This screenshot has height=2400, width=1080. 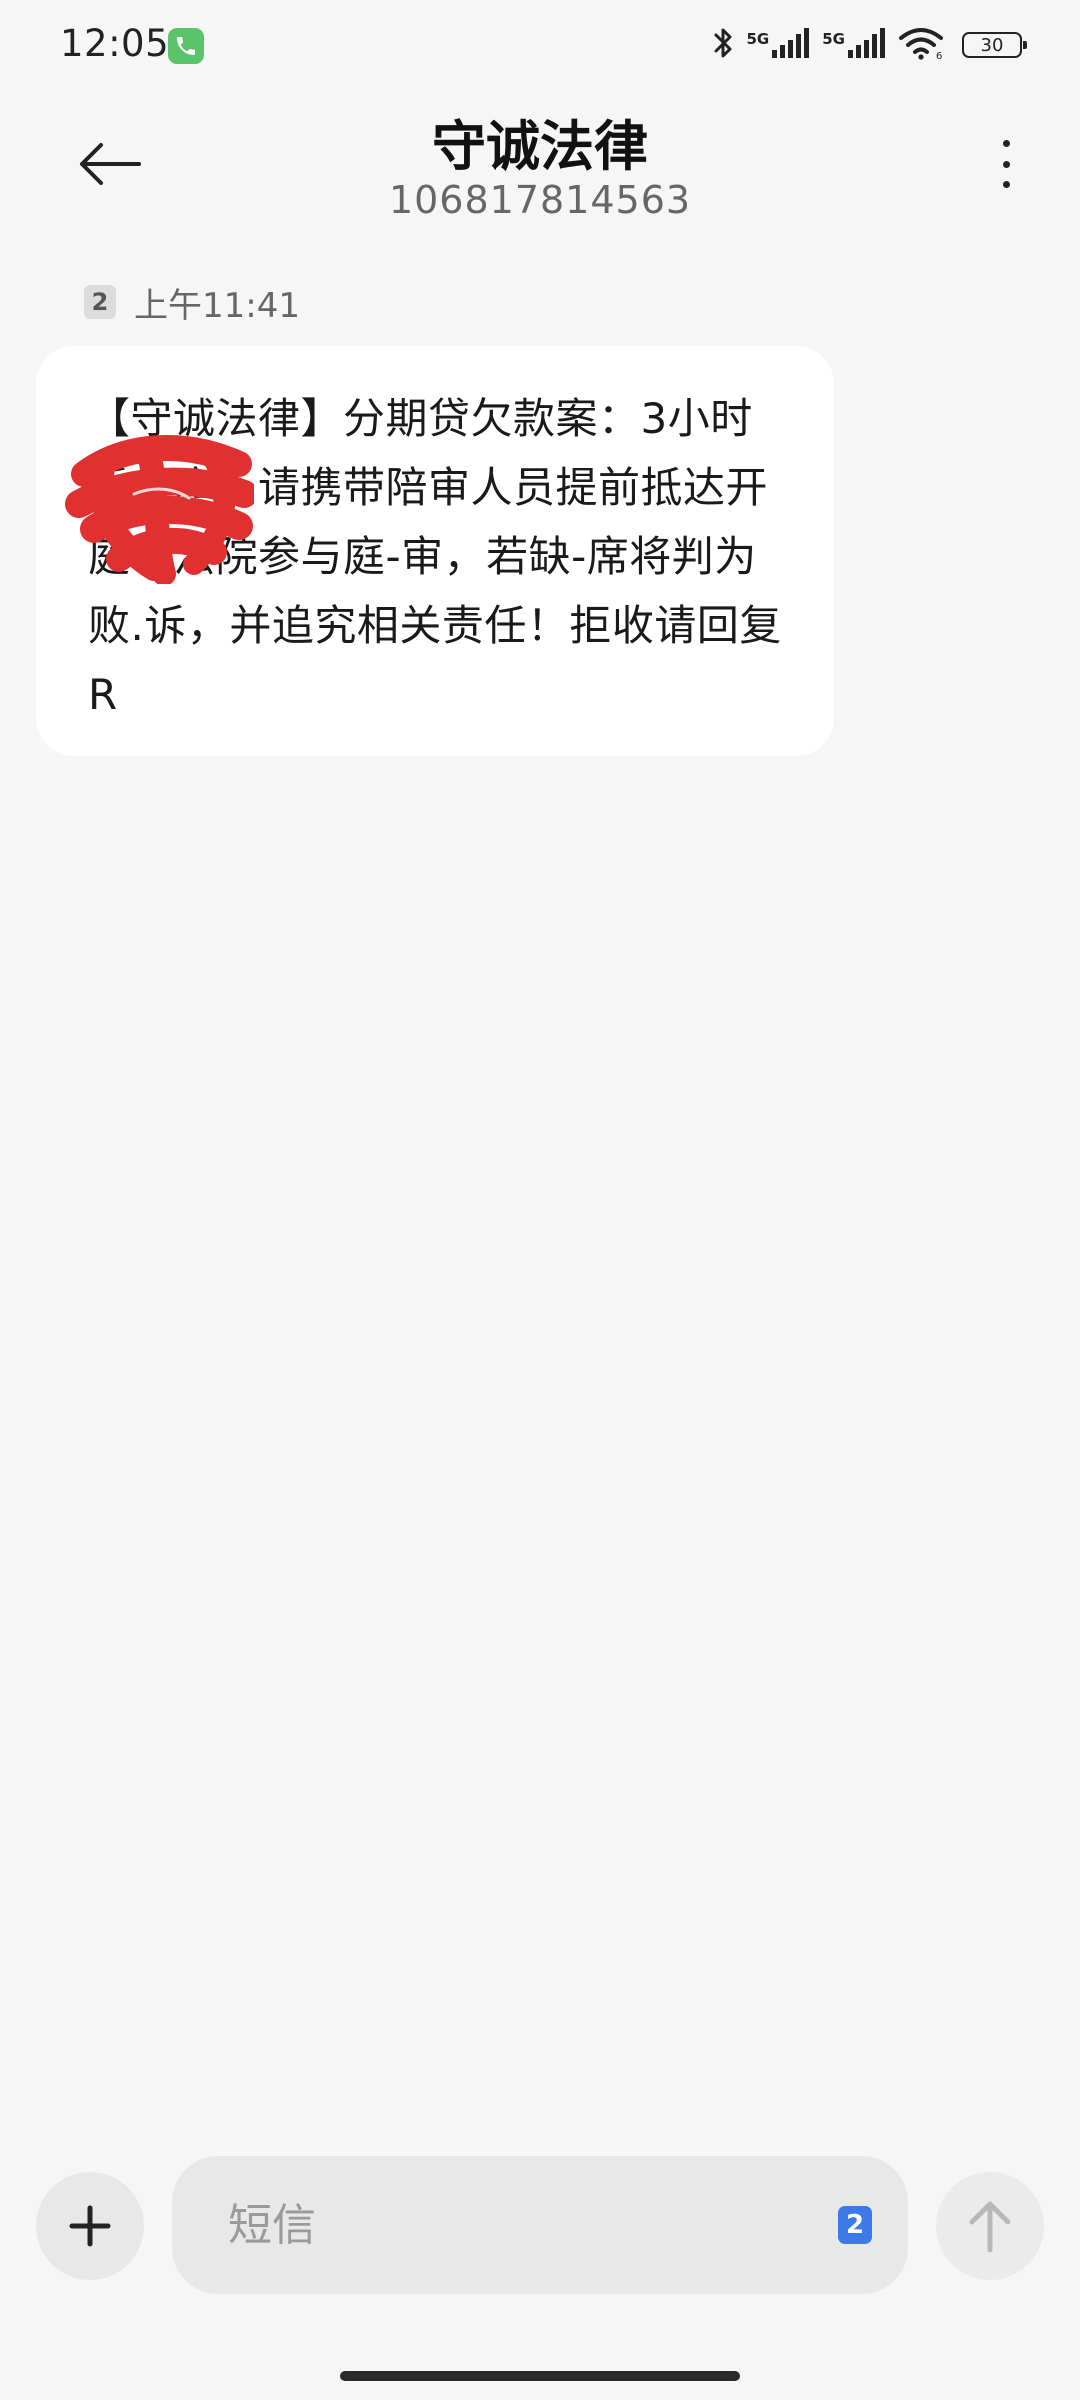 What do you see at coordinates (532, 2225) in the screenshot?
I see `message-input` at bounding box center [532, 2225].